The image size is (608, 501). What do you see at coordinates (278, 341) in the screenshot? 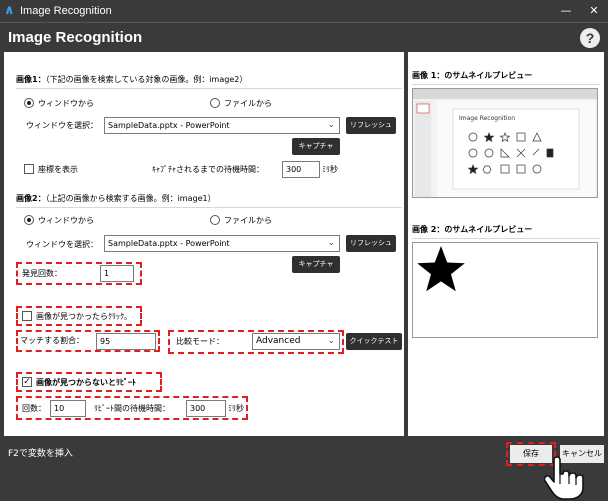
I see `compare-mode-value: Advanced` at bounding box center [278, 341].